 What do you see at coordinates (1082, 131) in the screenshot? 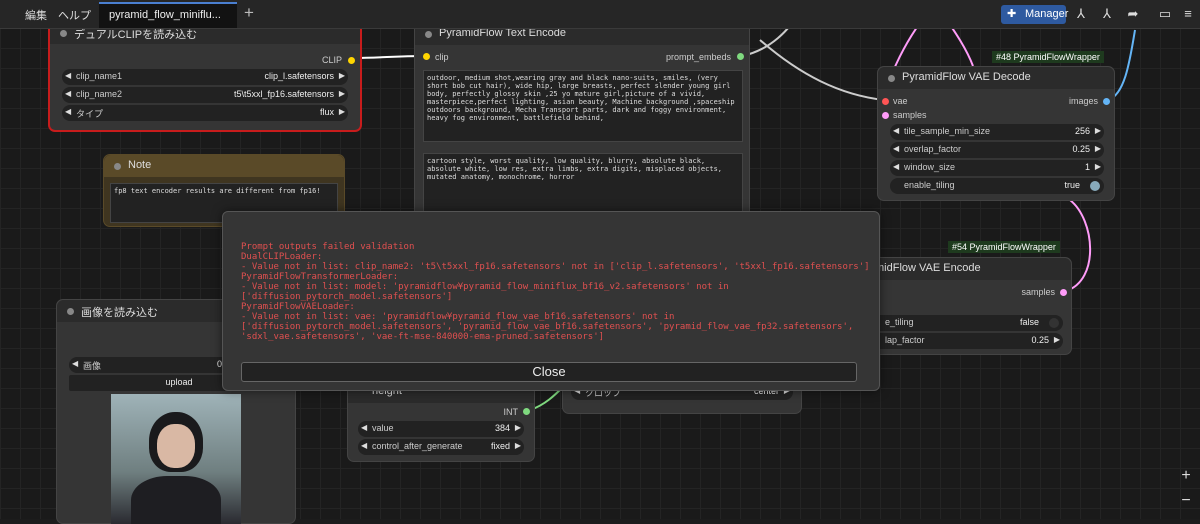
I see `widget-value: 256` at bounding box center [1082, 131].